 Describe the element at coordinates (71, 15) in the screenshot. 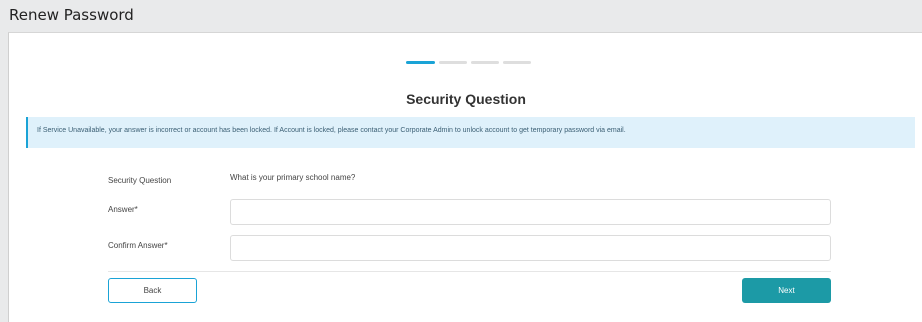

I see `window-title: Renew Password` at that location.